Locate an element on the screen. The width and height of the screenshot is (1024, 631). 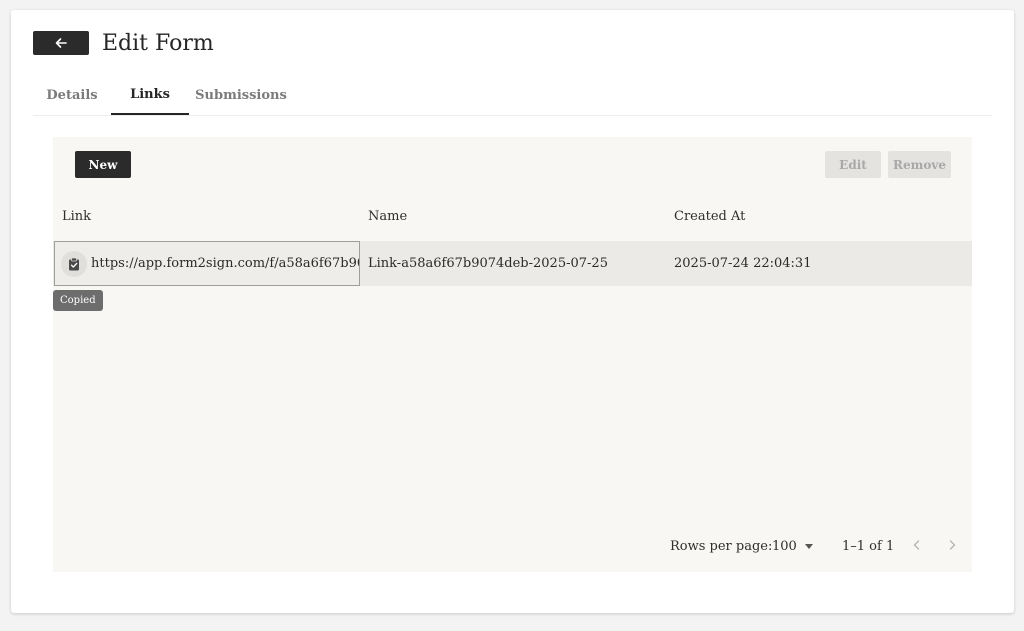
back-button is located at coordinates (61, 43).